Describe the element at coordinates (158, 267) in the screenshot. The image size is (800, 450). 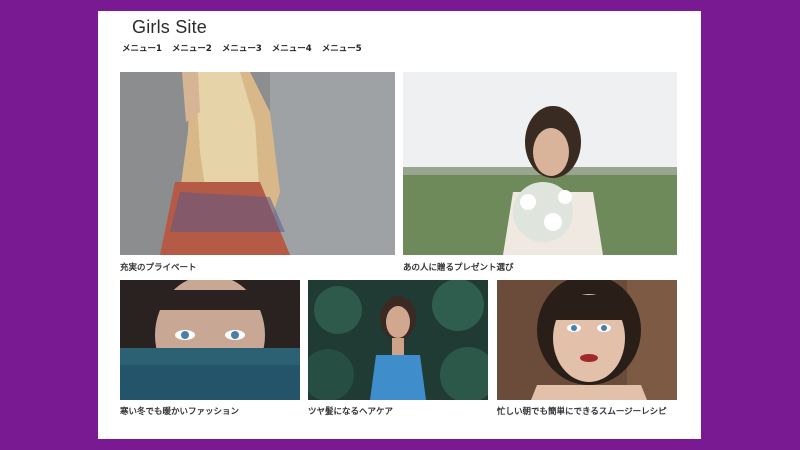
I see `article-caption-1: 充実のプライベート` at that location.